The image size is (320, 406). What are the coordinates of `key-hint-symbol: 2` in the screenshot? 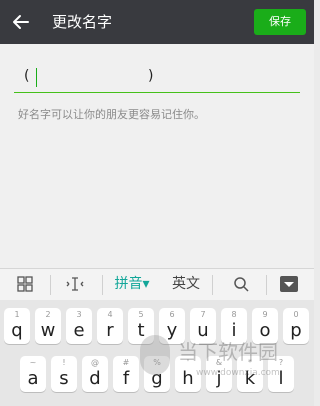 It's located at (48, 314).